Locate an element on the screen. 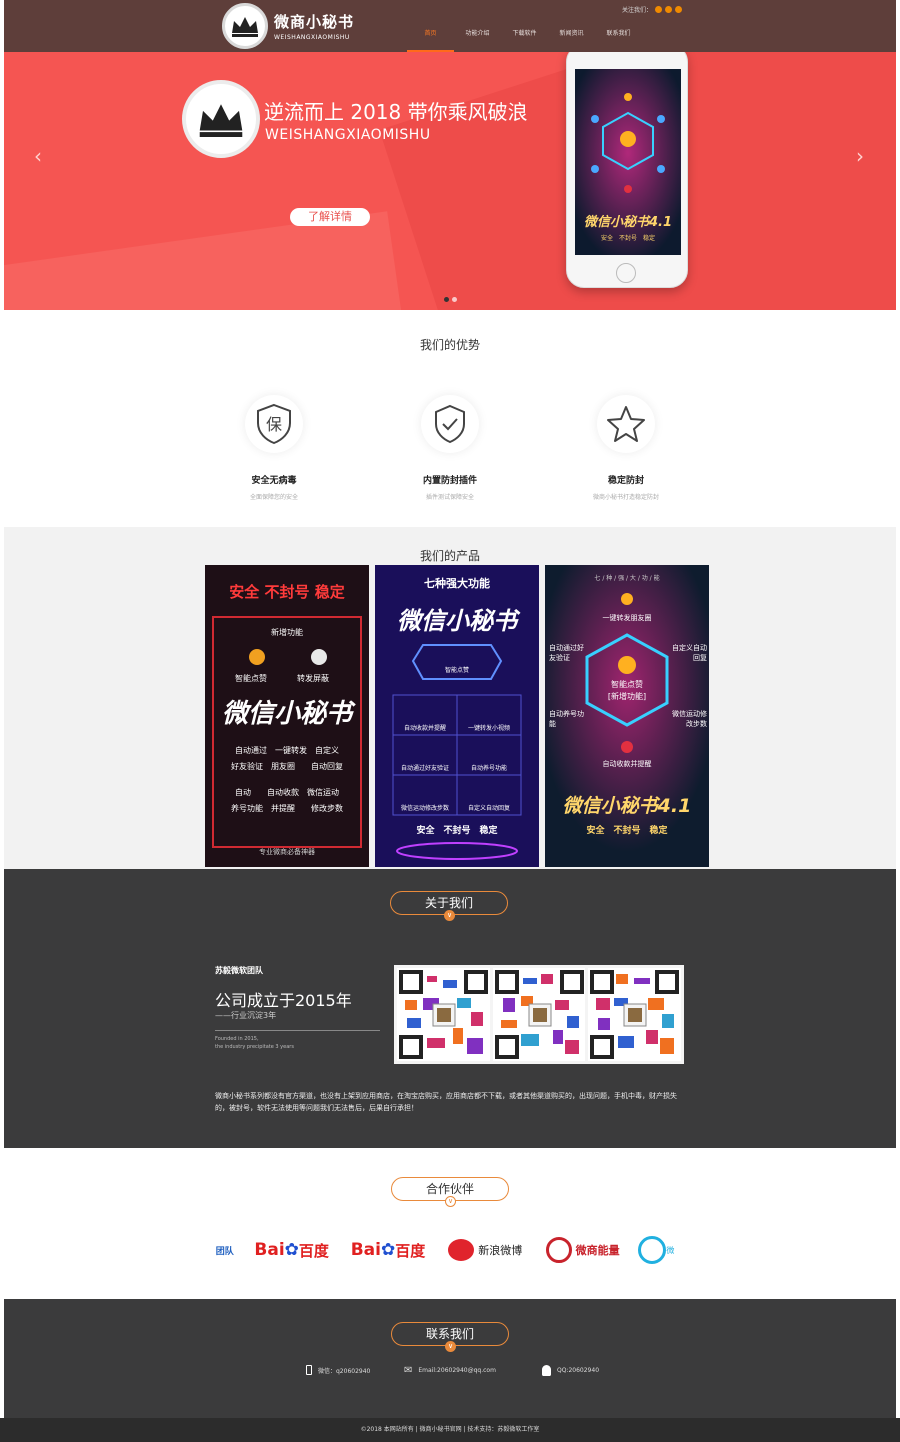 This screenshot has height=1442, width=900. product-row: 养号功能 并提醒 修改步数 is located at coordinates (287, 808).